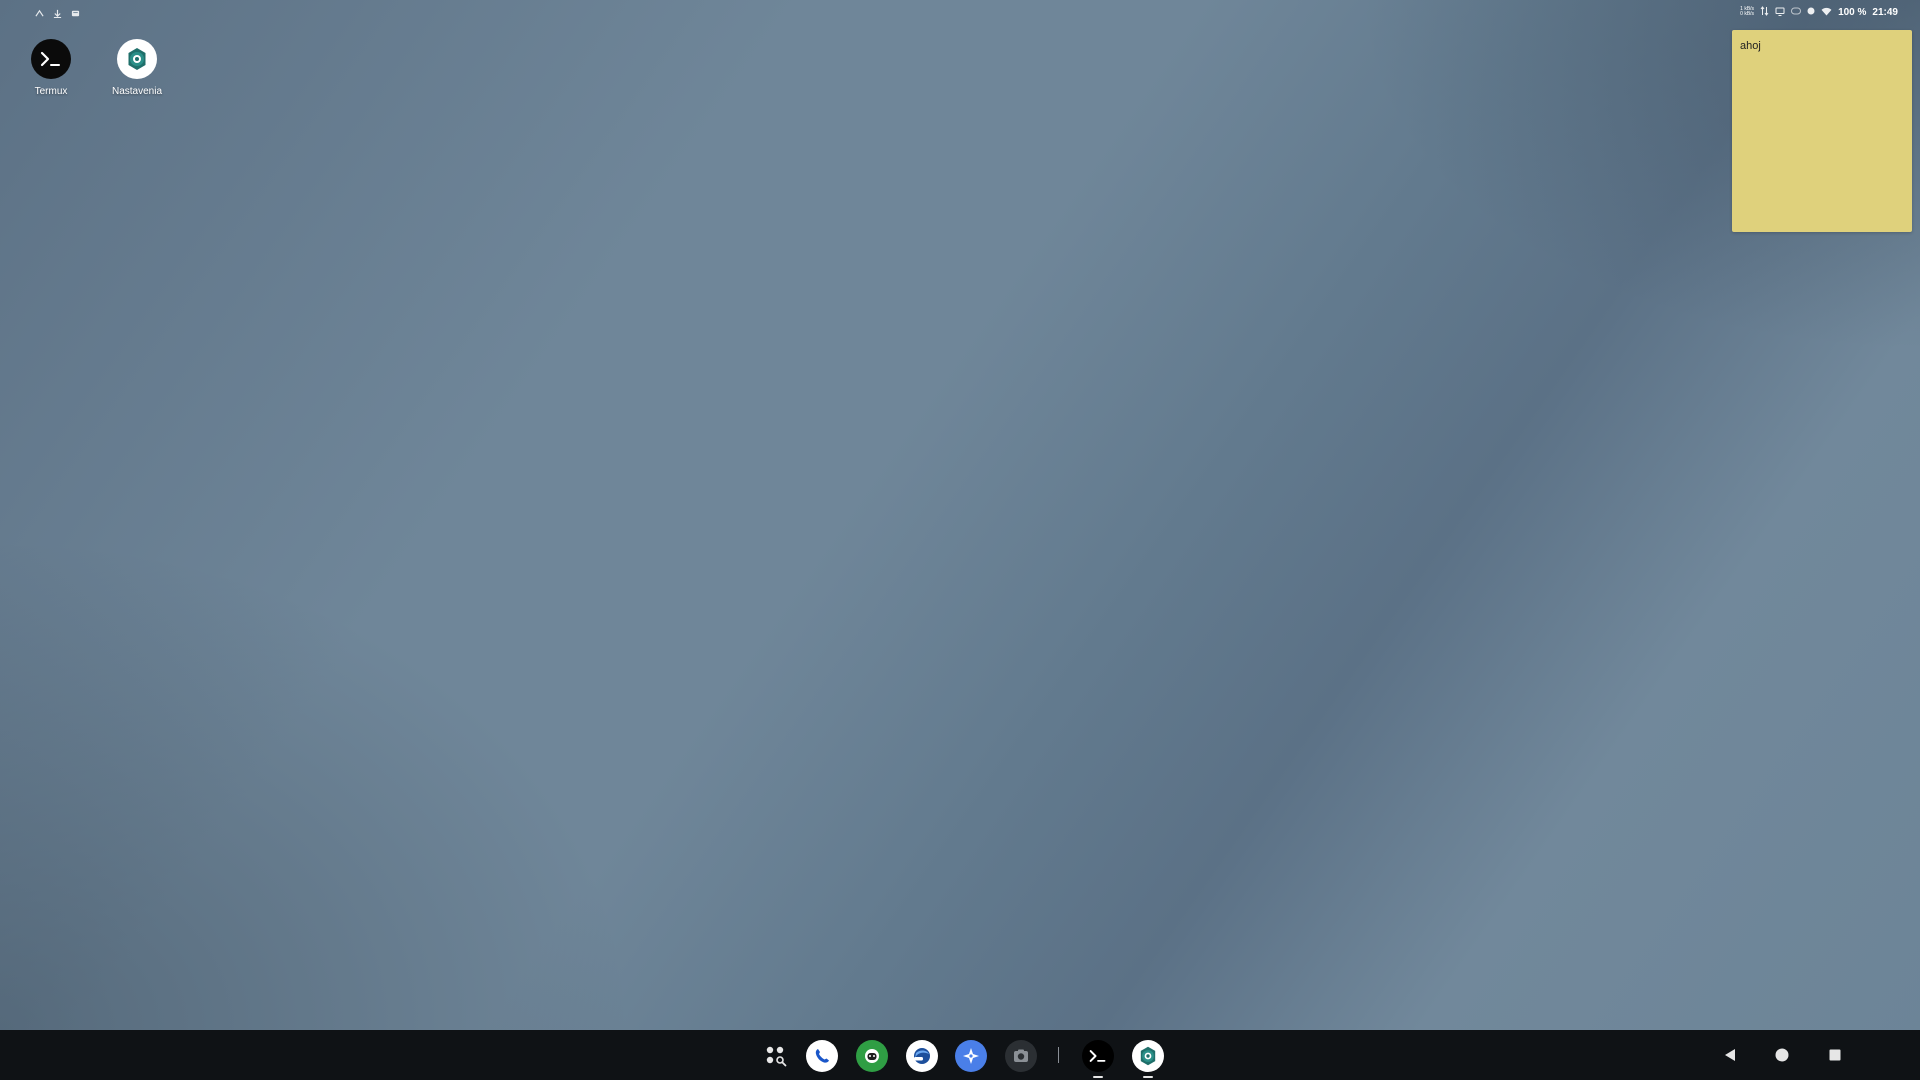 The height and width of the screenshot is (1080, 1920). Describe the element at coordinates (960, 14) in the screenshot. I see `status-bar: 1 kB/s 0 kB/s 100 % 21:49` at that location.